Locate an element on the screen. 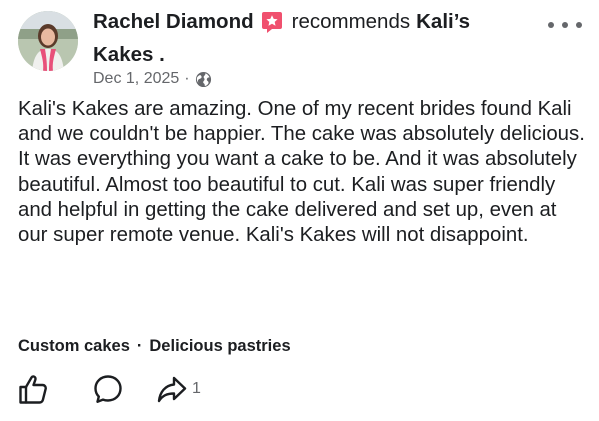 The image size is (599, 421). tag-delicious-pastries: Delicious pastries is located at coordinates (219, 346).